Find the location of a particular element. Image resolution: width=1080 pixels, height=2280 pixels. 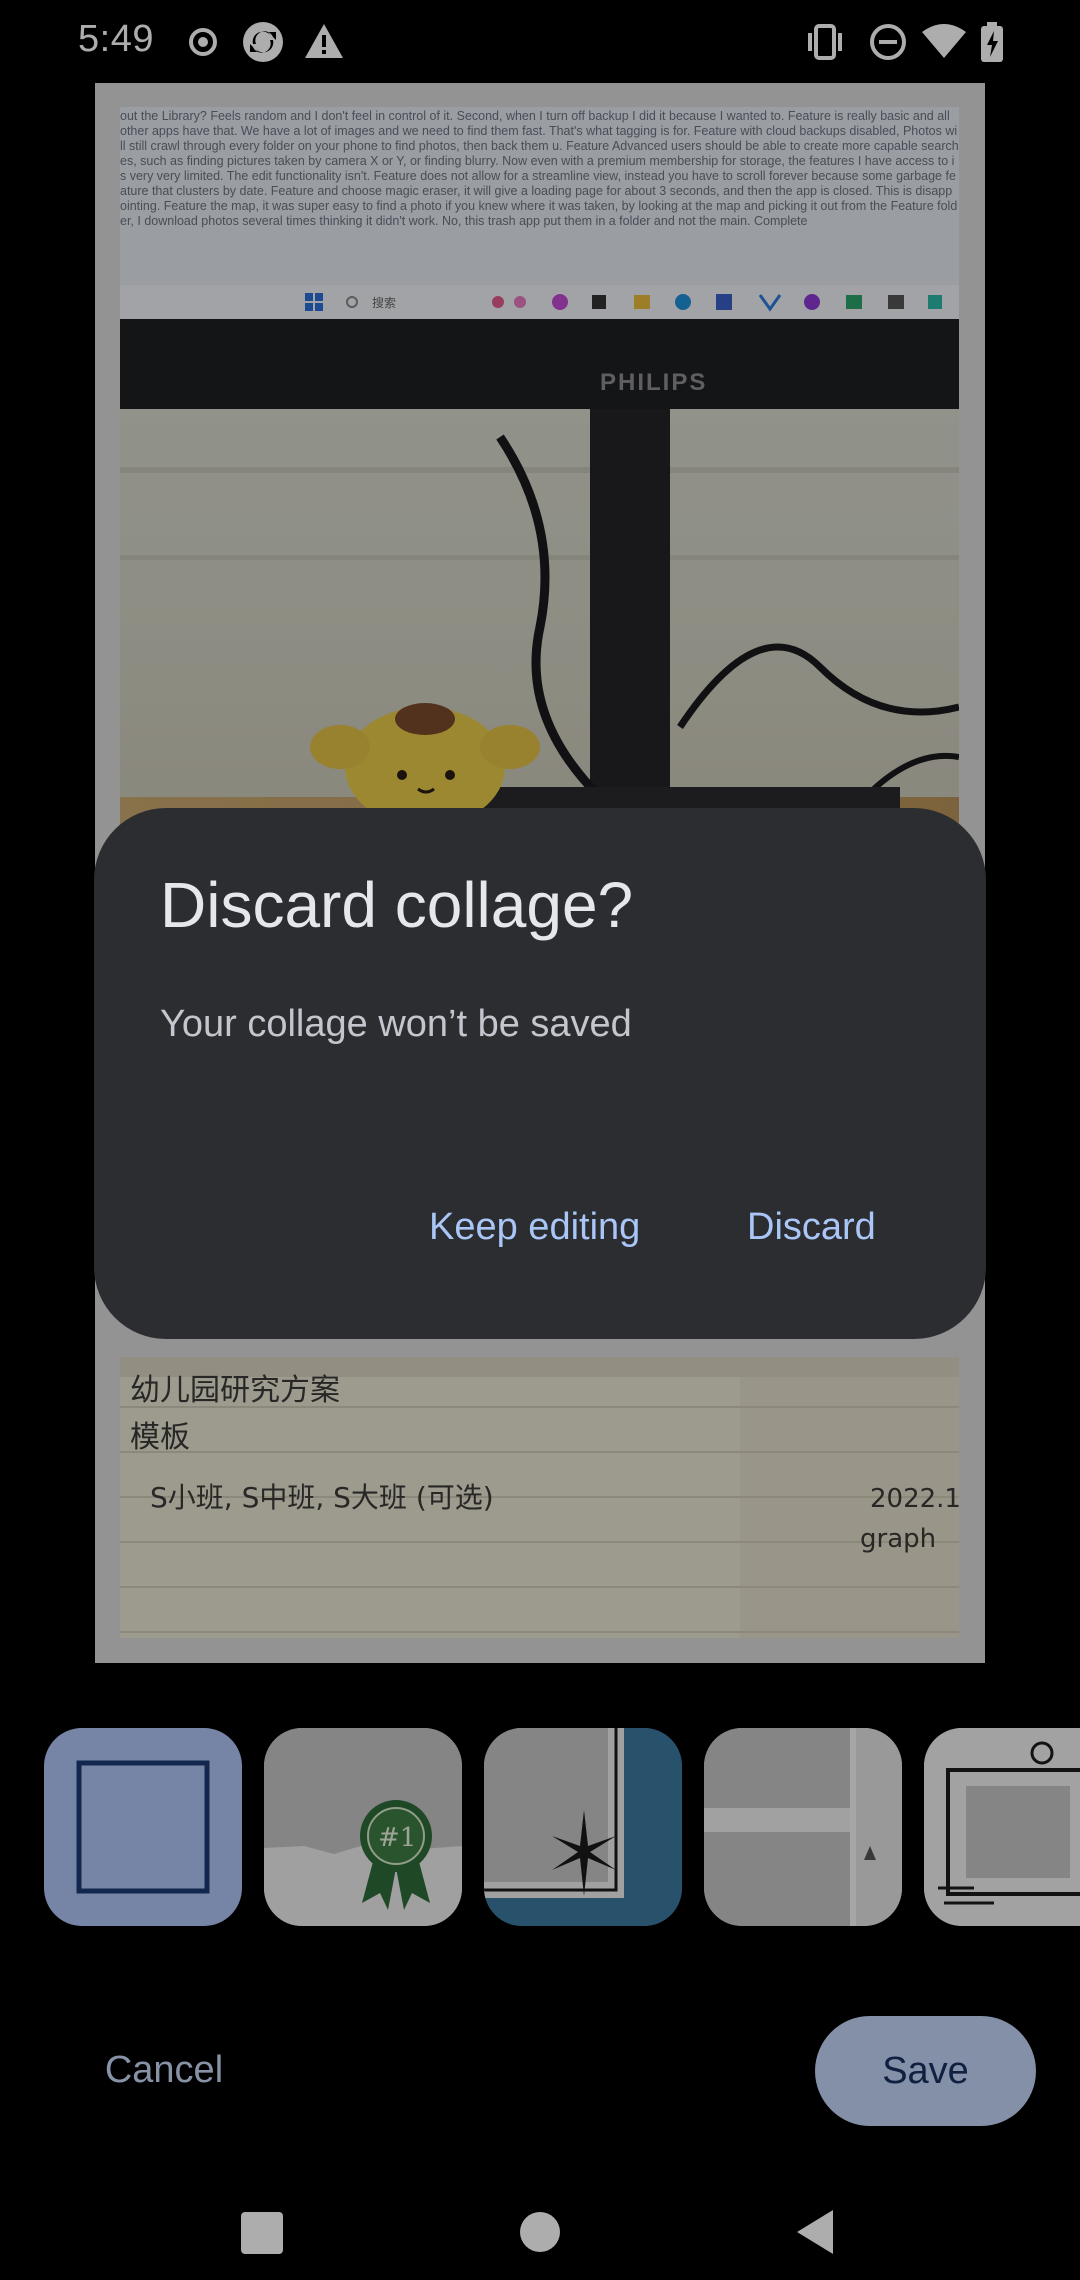

keep-editing-button: Keep editing is located at coordinates (534, 1227).